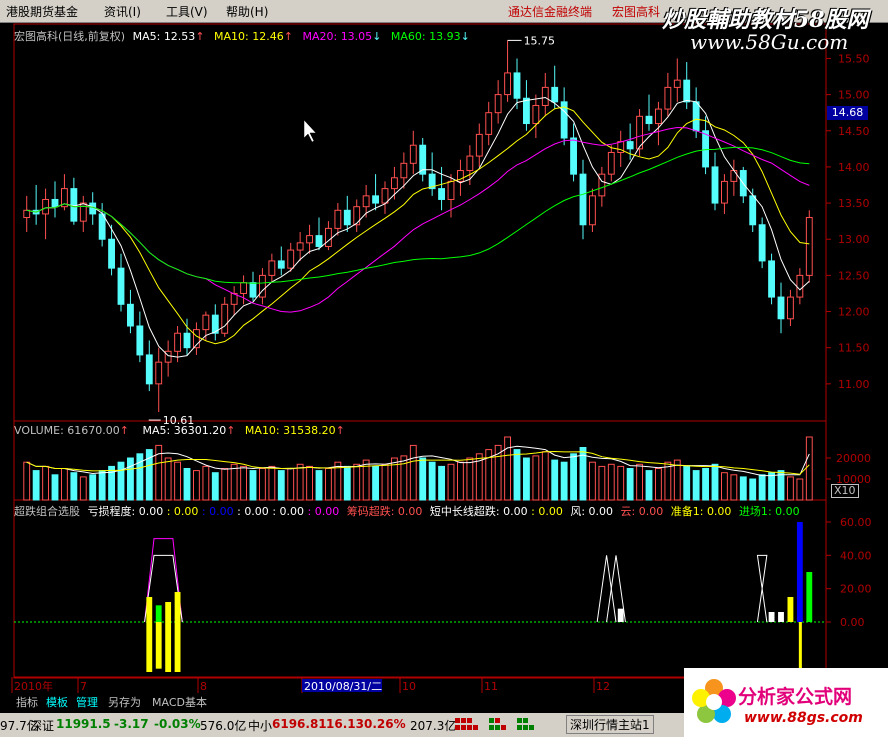 This screenshot has height=737, width=888. What do you see at coordinates (854, 95) in the screenshot?
I see `price-tick-label: 15.00` at bounding box center [854, 95].